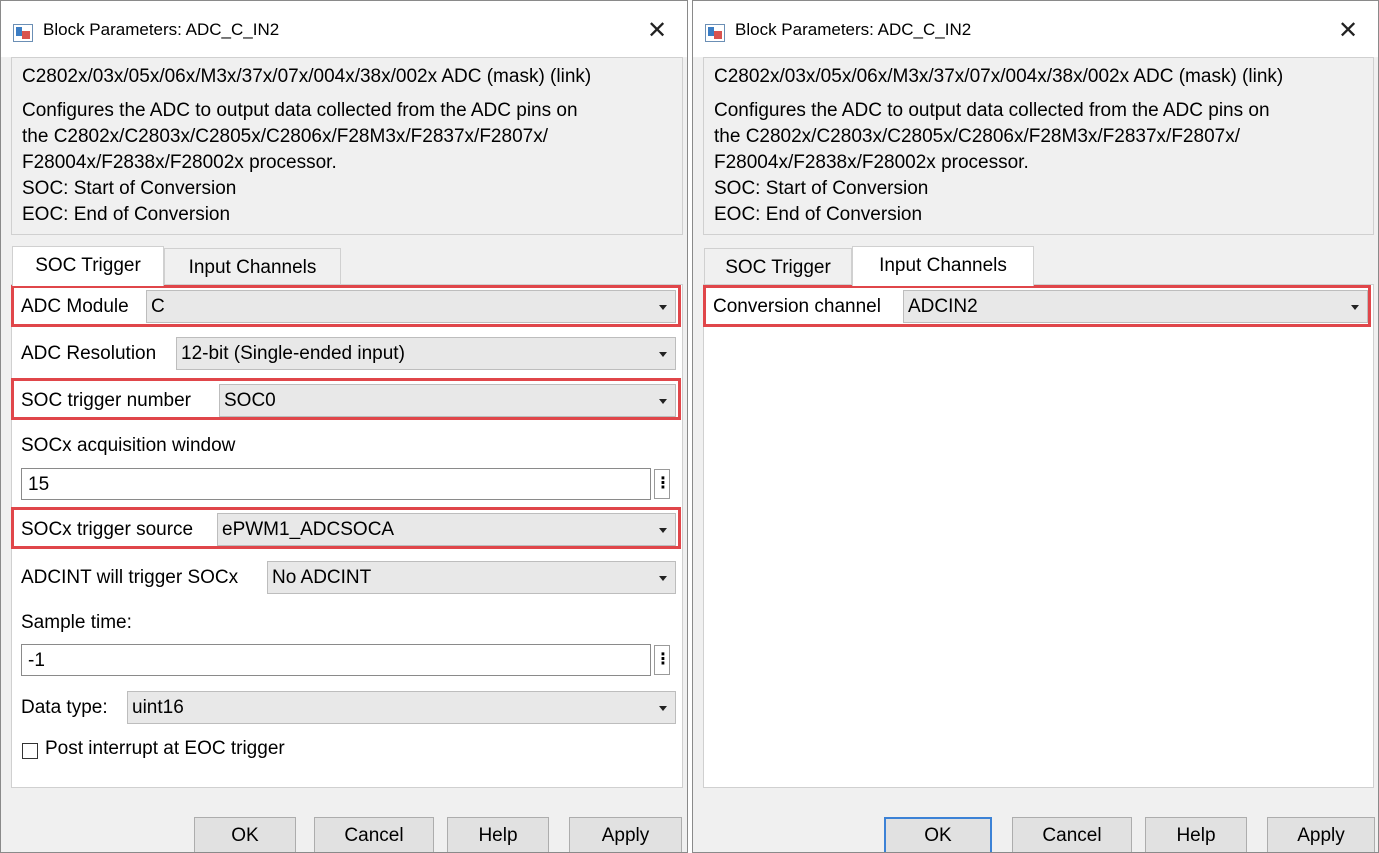 The width and height of the screenshot is (1379, 853). I want to click on sample-time-value: -1, so click(36, 660).